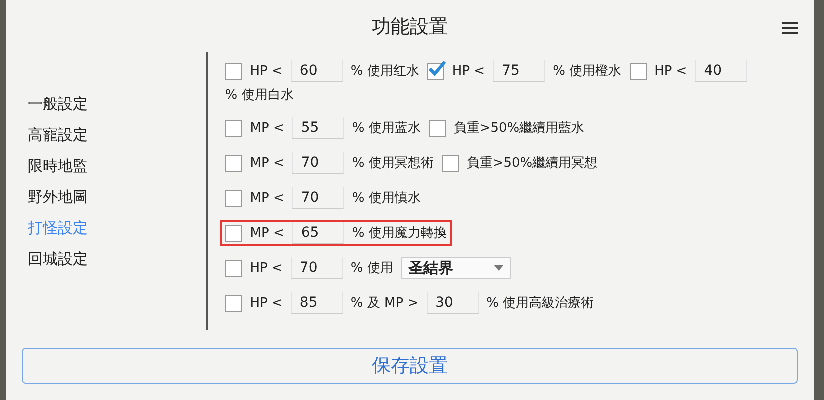 This screenshot has height=400, width=824. Describe the element at coordinates (587, 71) in the screenshot. I see `label: % 使用橙水` at that location.